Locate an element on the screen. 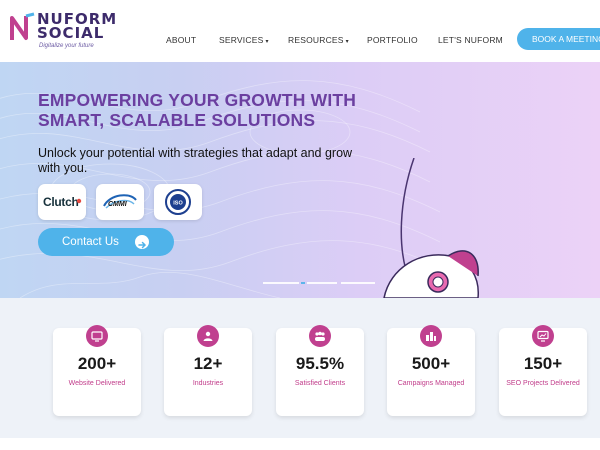  nav-resources: RESOURCES ▾ is located at coordinates (318, 40).